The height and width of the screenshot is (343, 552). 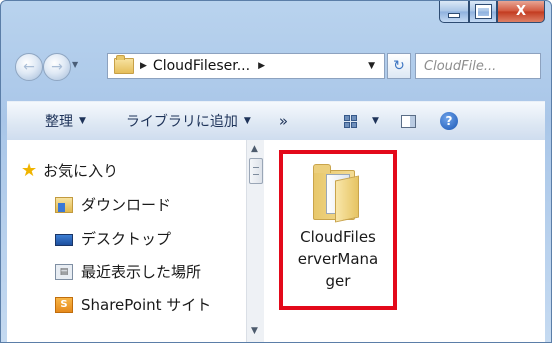 I want to click on change-view-button, so click(x=351, y=121).